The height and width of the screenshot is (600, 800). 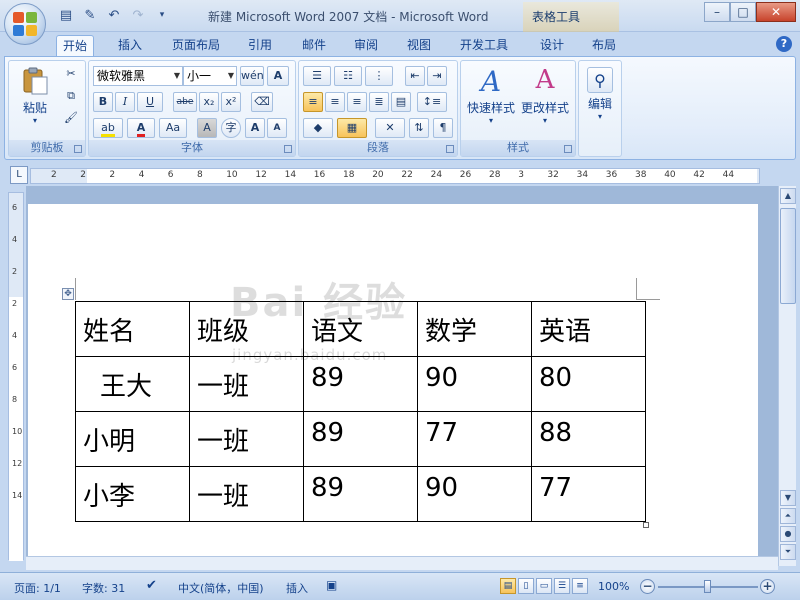 I want to click on table-cell: 88, so click(x=588, y=439).